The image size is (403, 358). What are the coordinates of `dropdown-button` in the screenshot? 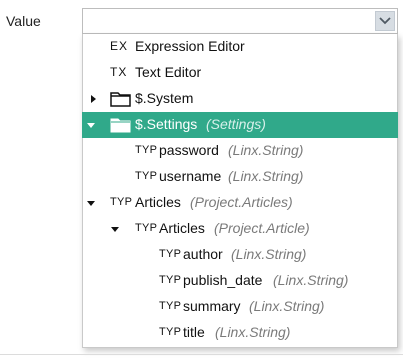 It's located at (385, 21).